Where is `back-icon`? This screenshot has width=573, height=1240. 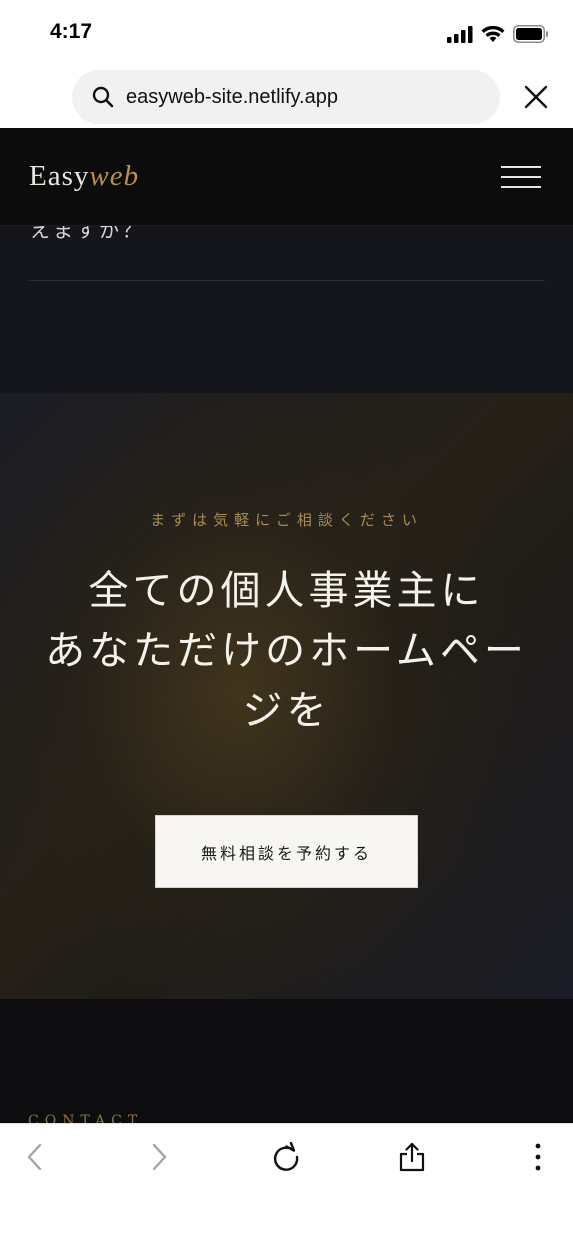
back-icon is located at coordinates (35, 1157).